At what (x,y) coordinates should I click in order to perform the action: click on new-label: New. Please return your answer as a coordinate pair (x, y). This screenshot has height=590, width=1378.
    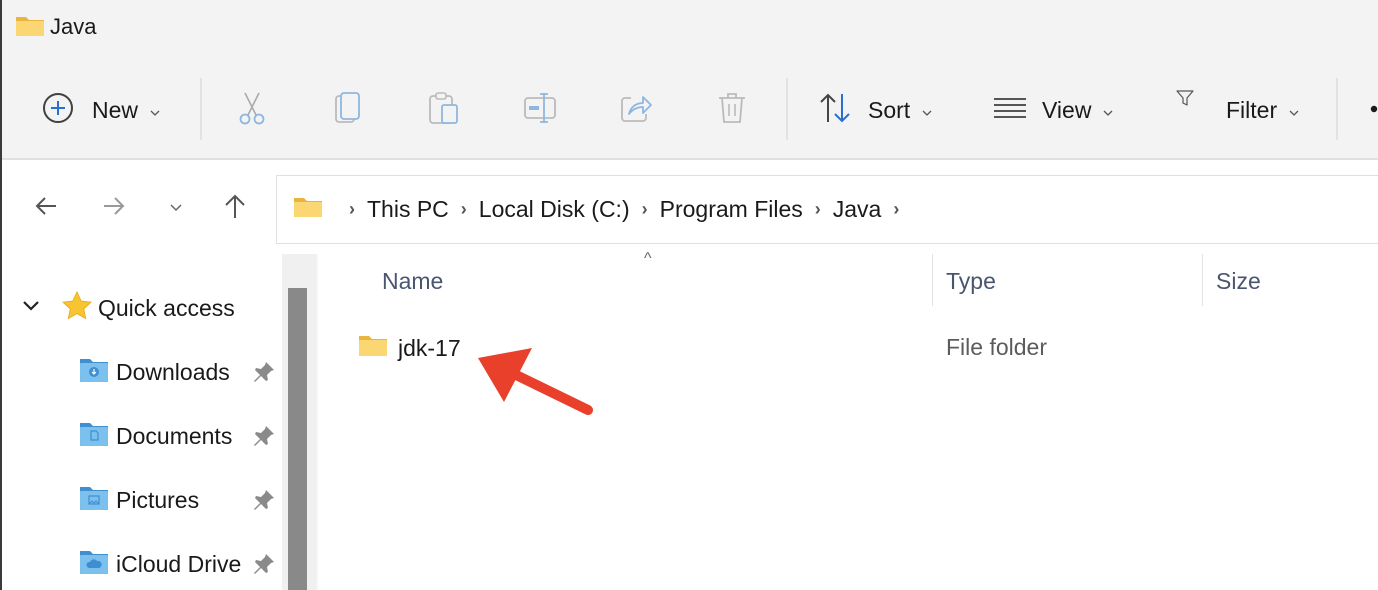
    Looking at the image, I should click on (115, 109).